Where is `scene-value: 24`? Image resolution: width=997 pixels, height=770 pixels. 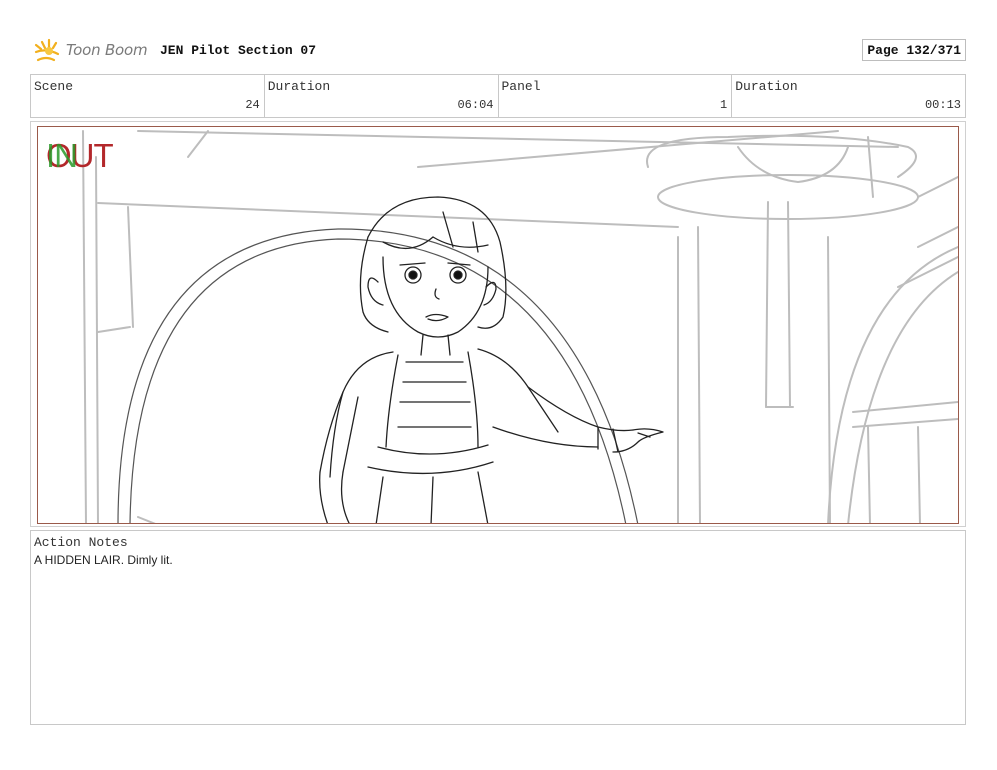
scene-value: 24 is located at coordinates (252, 105).